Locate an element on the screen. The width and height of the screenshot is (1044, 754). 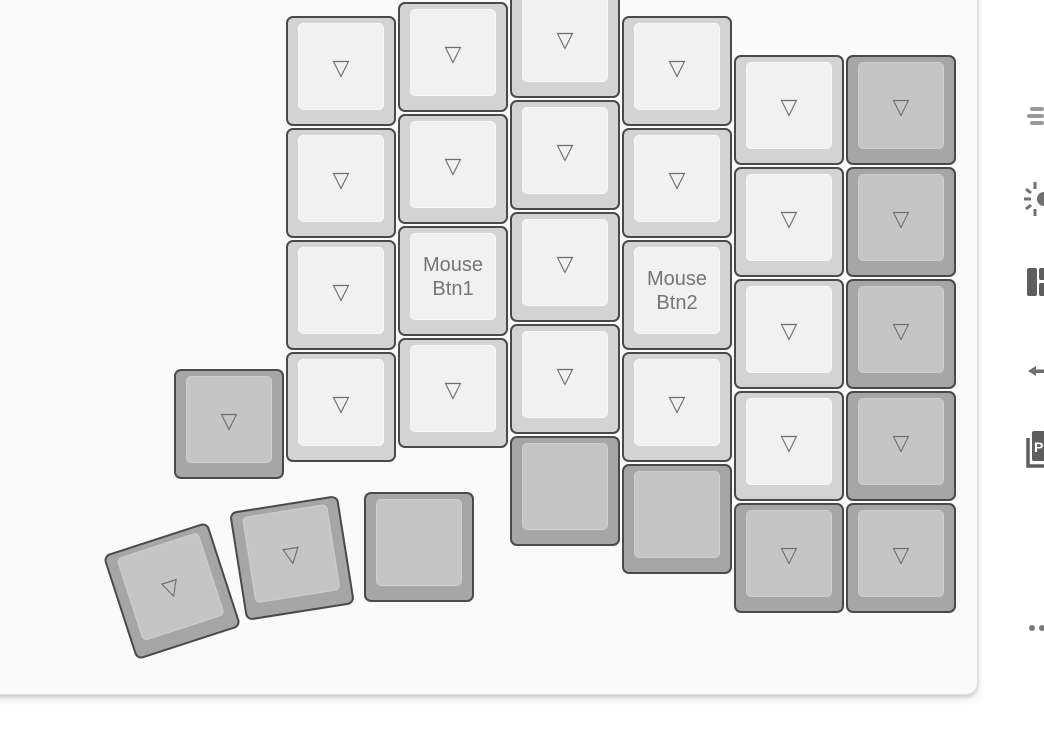
sidebar: P is located at coordinates (1031, 377).